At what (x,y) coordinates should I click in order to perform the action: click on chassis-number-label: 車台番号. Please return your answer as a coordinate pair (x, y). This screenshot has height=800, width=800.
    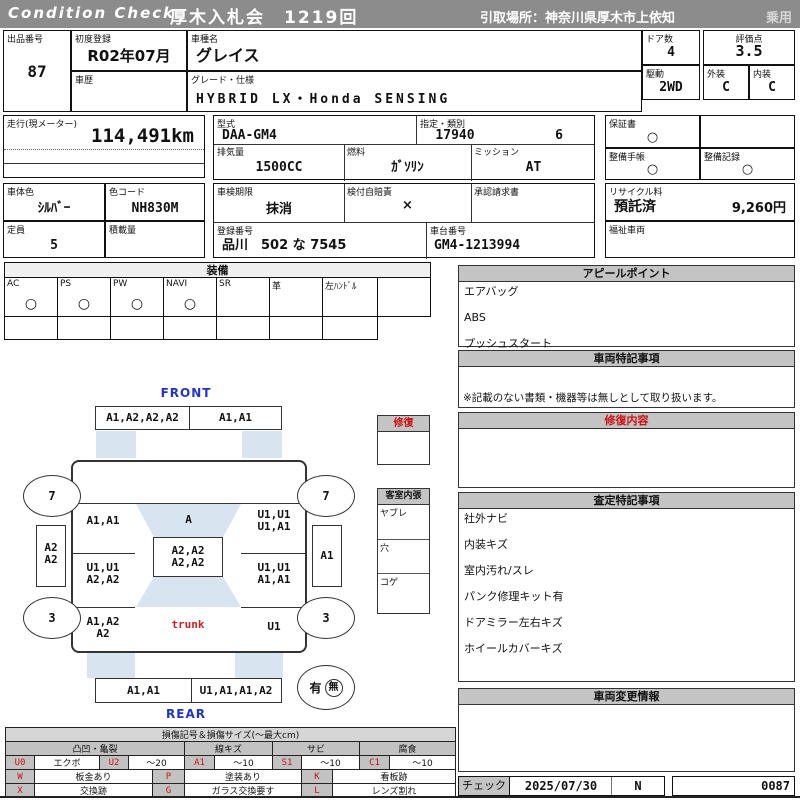
    Looking at the image, I should click on (448, 232).